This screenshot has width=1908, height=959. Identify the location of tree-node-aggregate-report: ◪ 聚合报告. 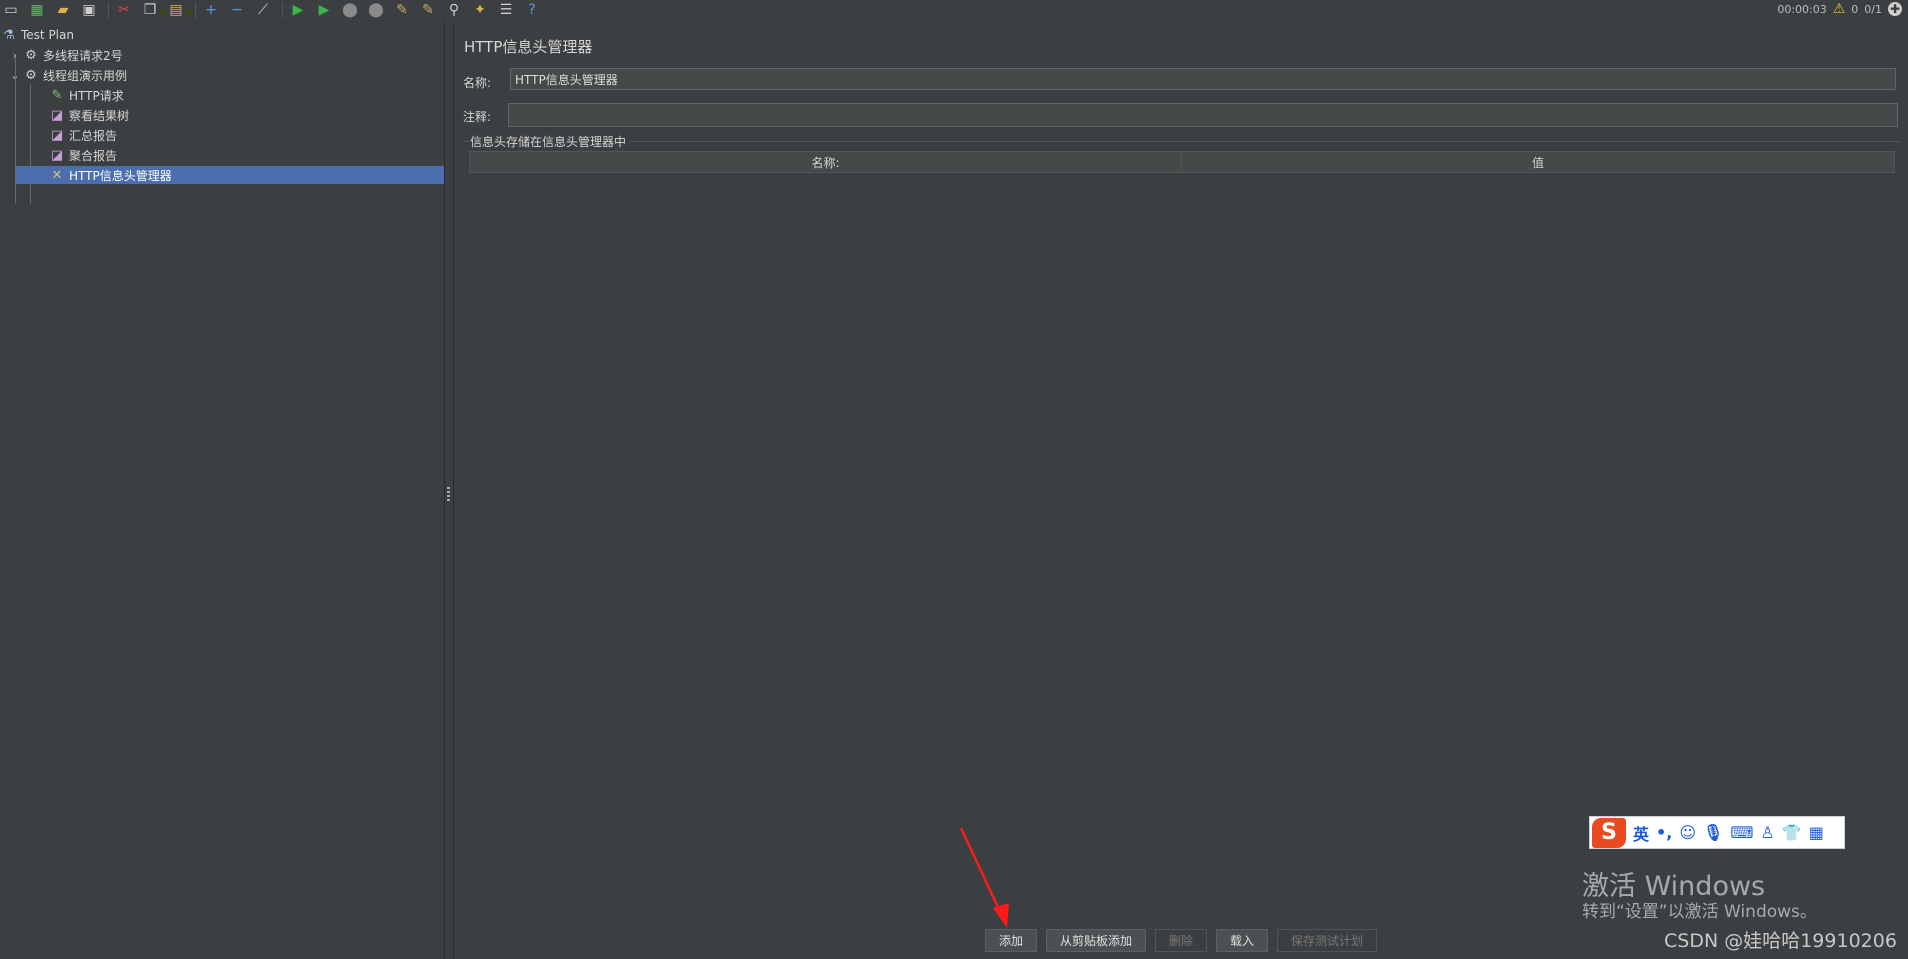
(82, 155).